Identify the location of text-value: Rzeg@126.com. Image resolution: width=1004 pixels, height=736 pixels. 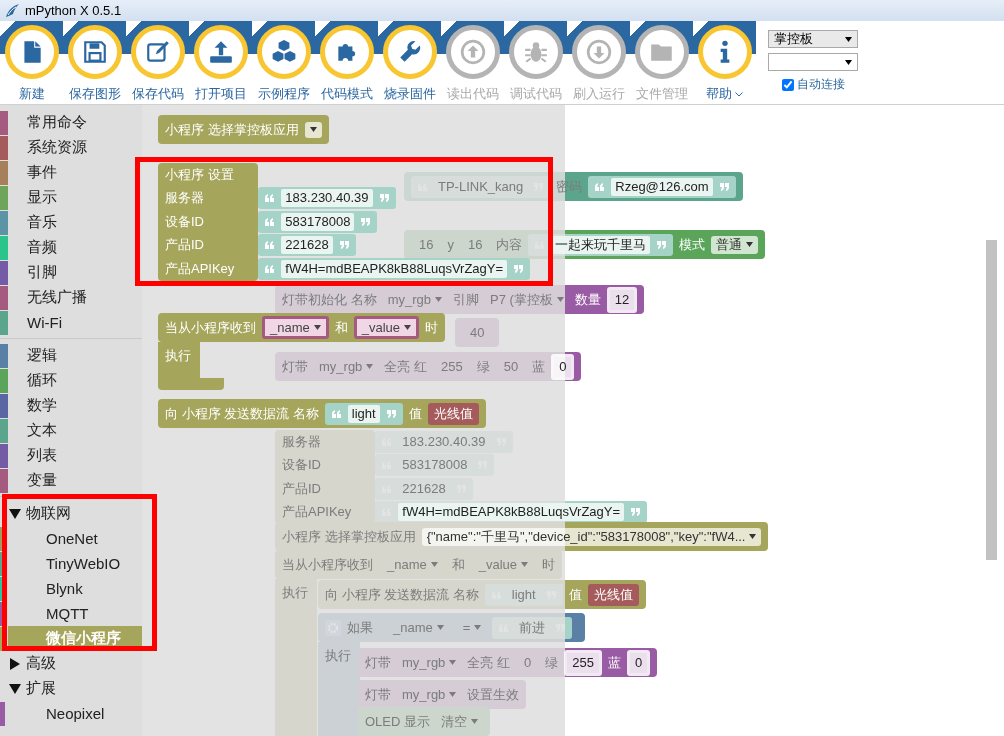
(662, 186).